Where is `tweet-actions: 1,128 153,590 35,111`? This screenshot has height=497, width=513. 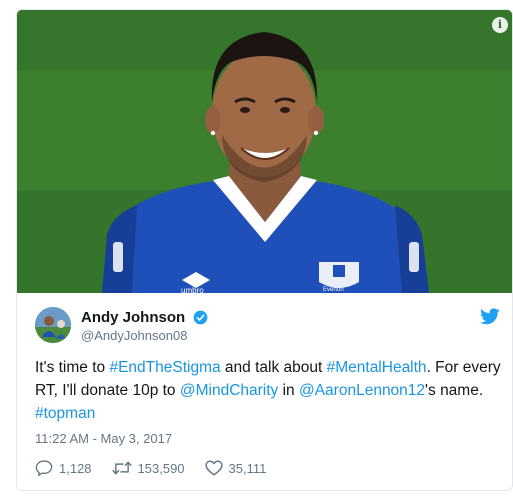
tweet-actions: 1,128 153,590 35,111 is located at coordinates (160, 468).